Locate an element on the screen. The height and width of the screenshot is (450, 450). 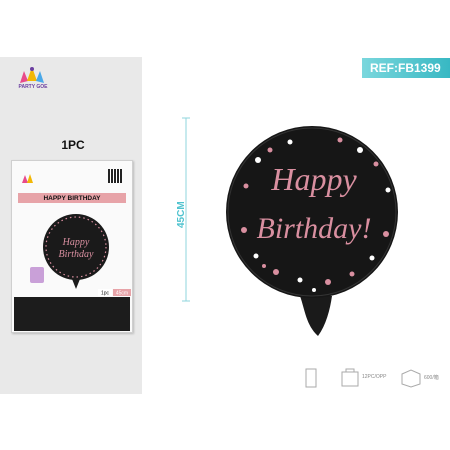
packaging-icons: 12PC/OPP 600/箱 is located at coordinates (372, 379).